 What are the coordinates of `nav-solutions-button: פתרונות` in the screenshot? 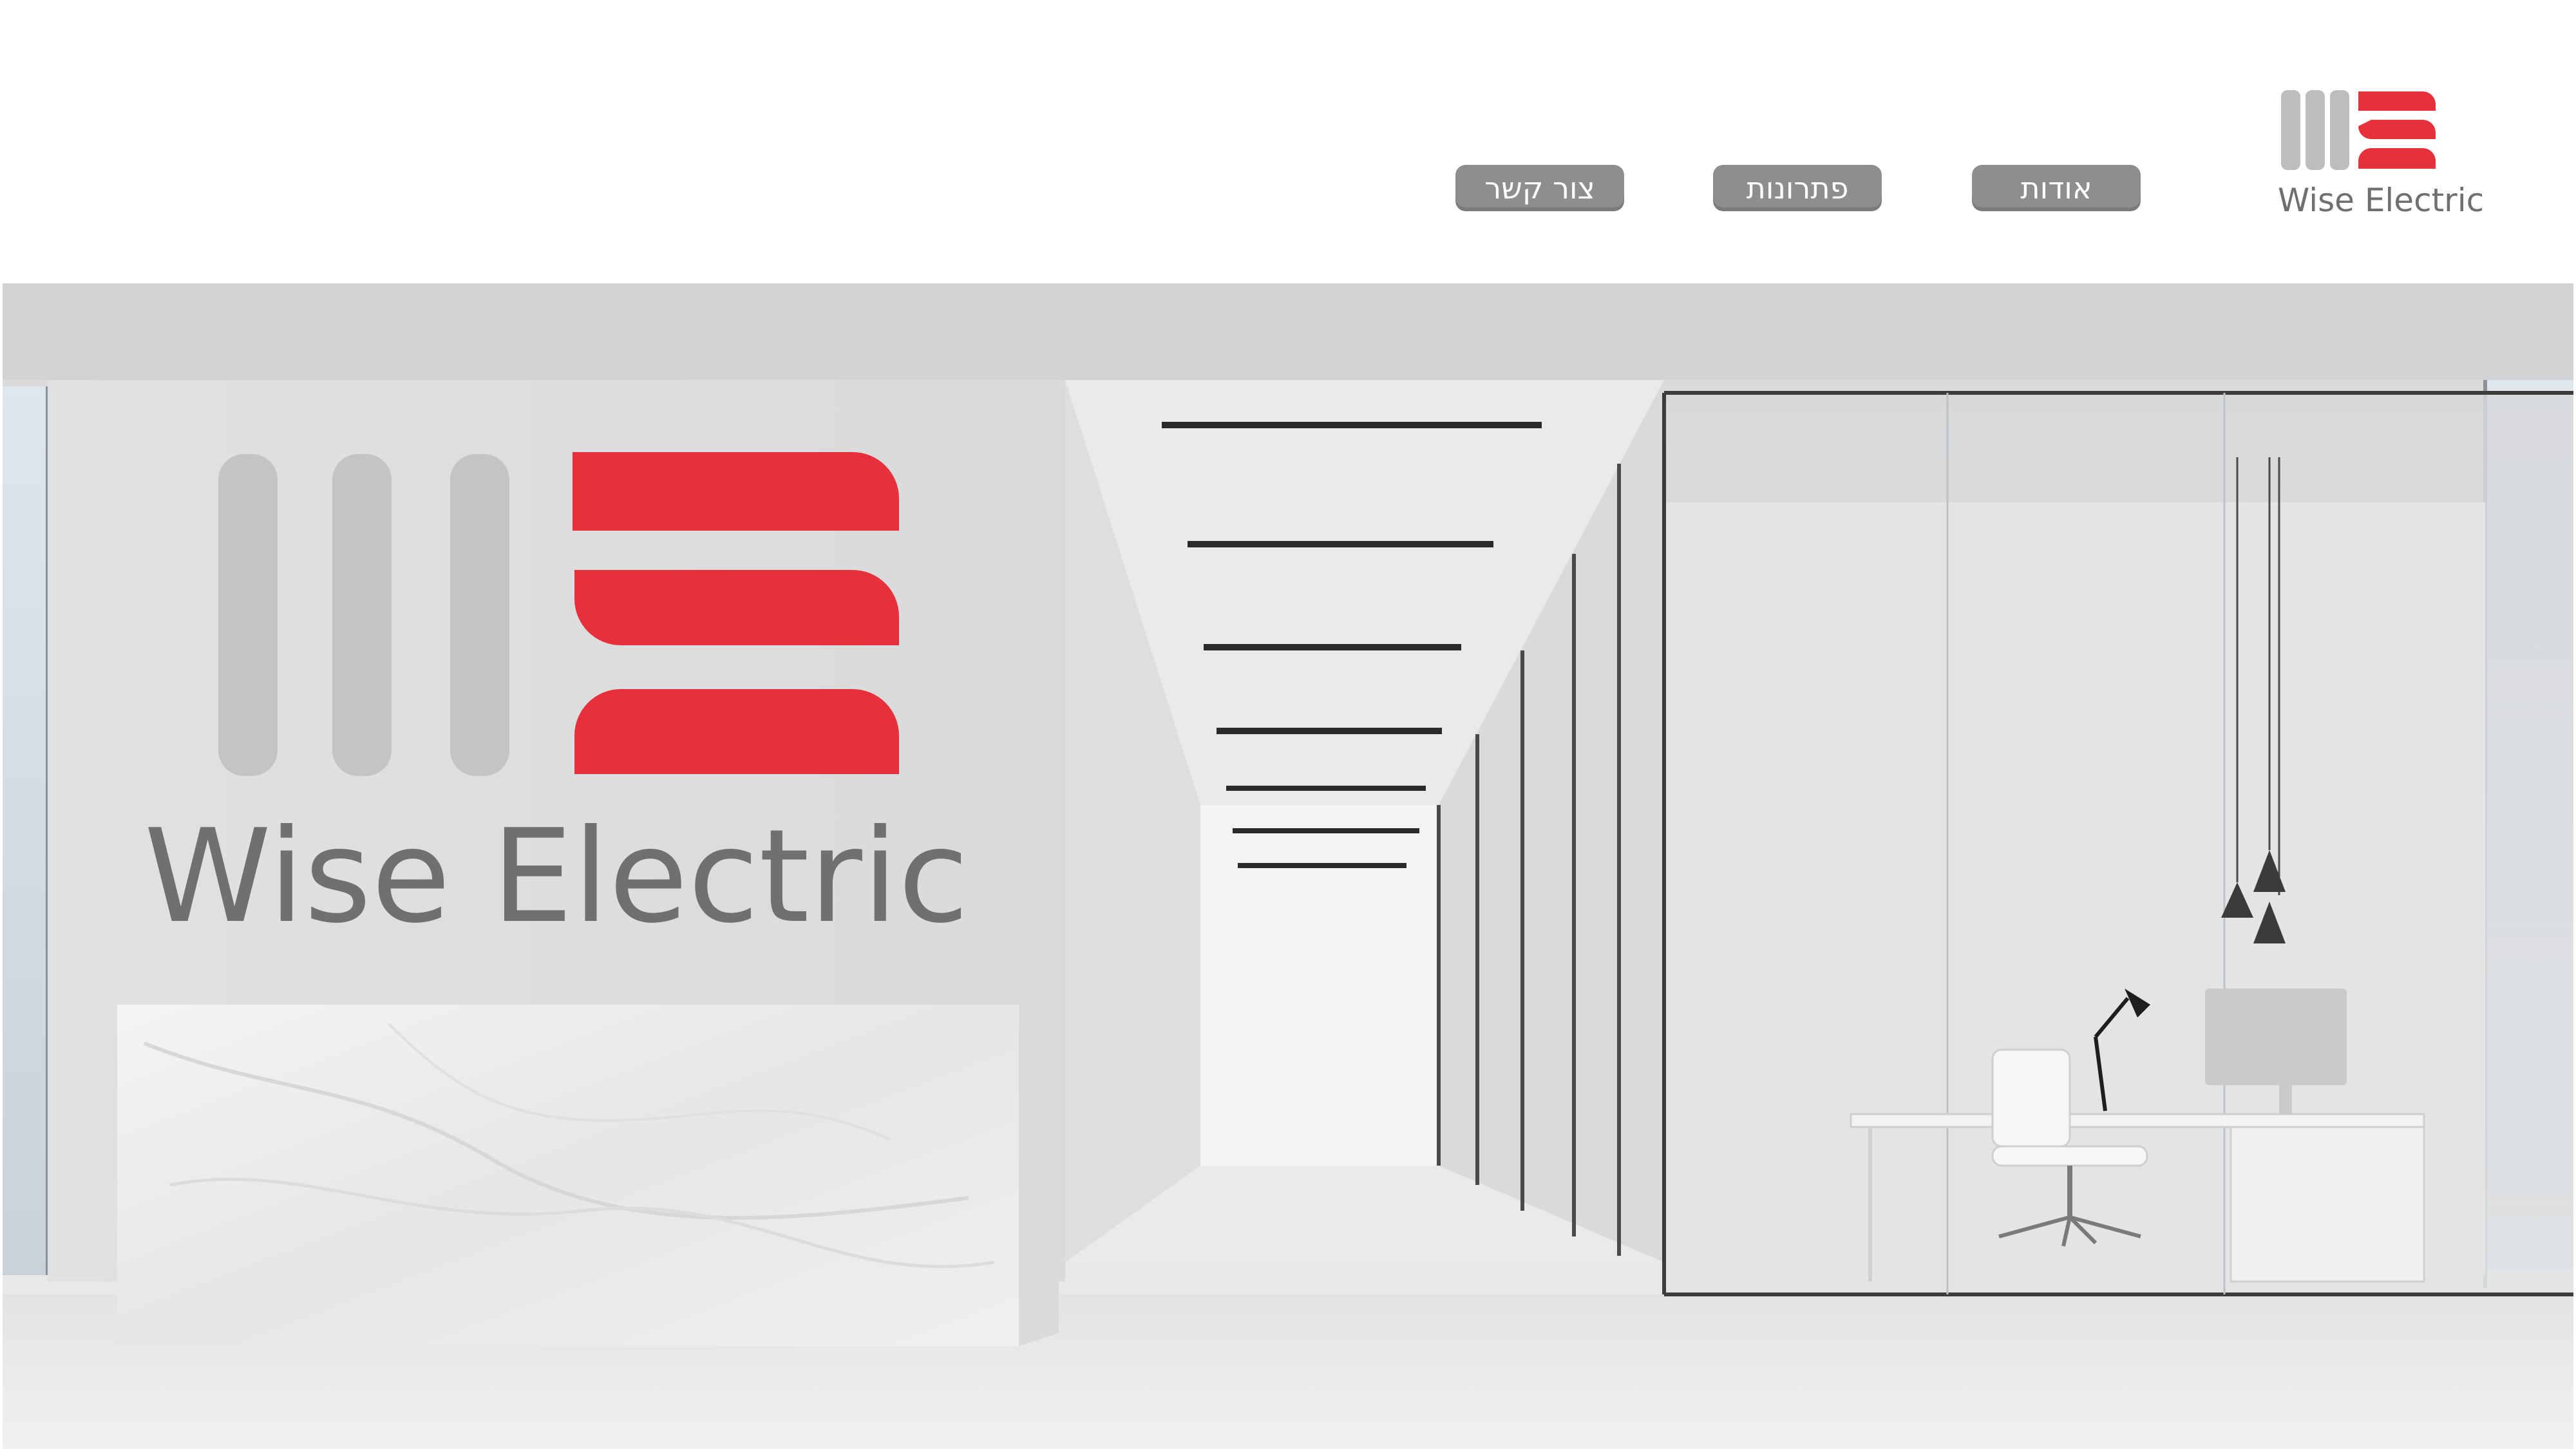 It's located at (1797, 188).